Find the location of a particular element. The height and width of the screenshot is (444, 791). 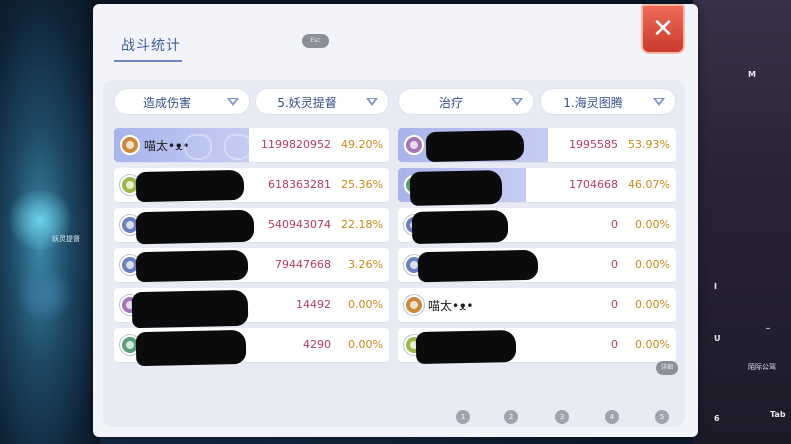

right-type-dropdown: 治疗 is located at coordinates (466, 101).